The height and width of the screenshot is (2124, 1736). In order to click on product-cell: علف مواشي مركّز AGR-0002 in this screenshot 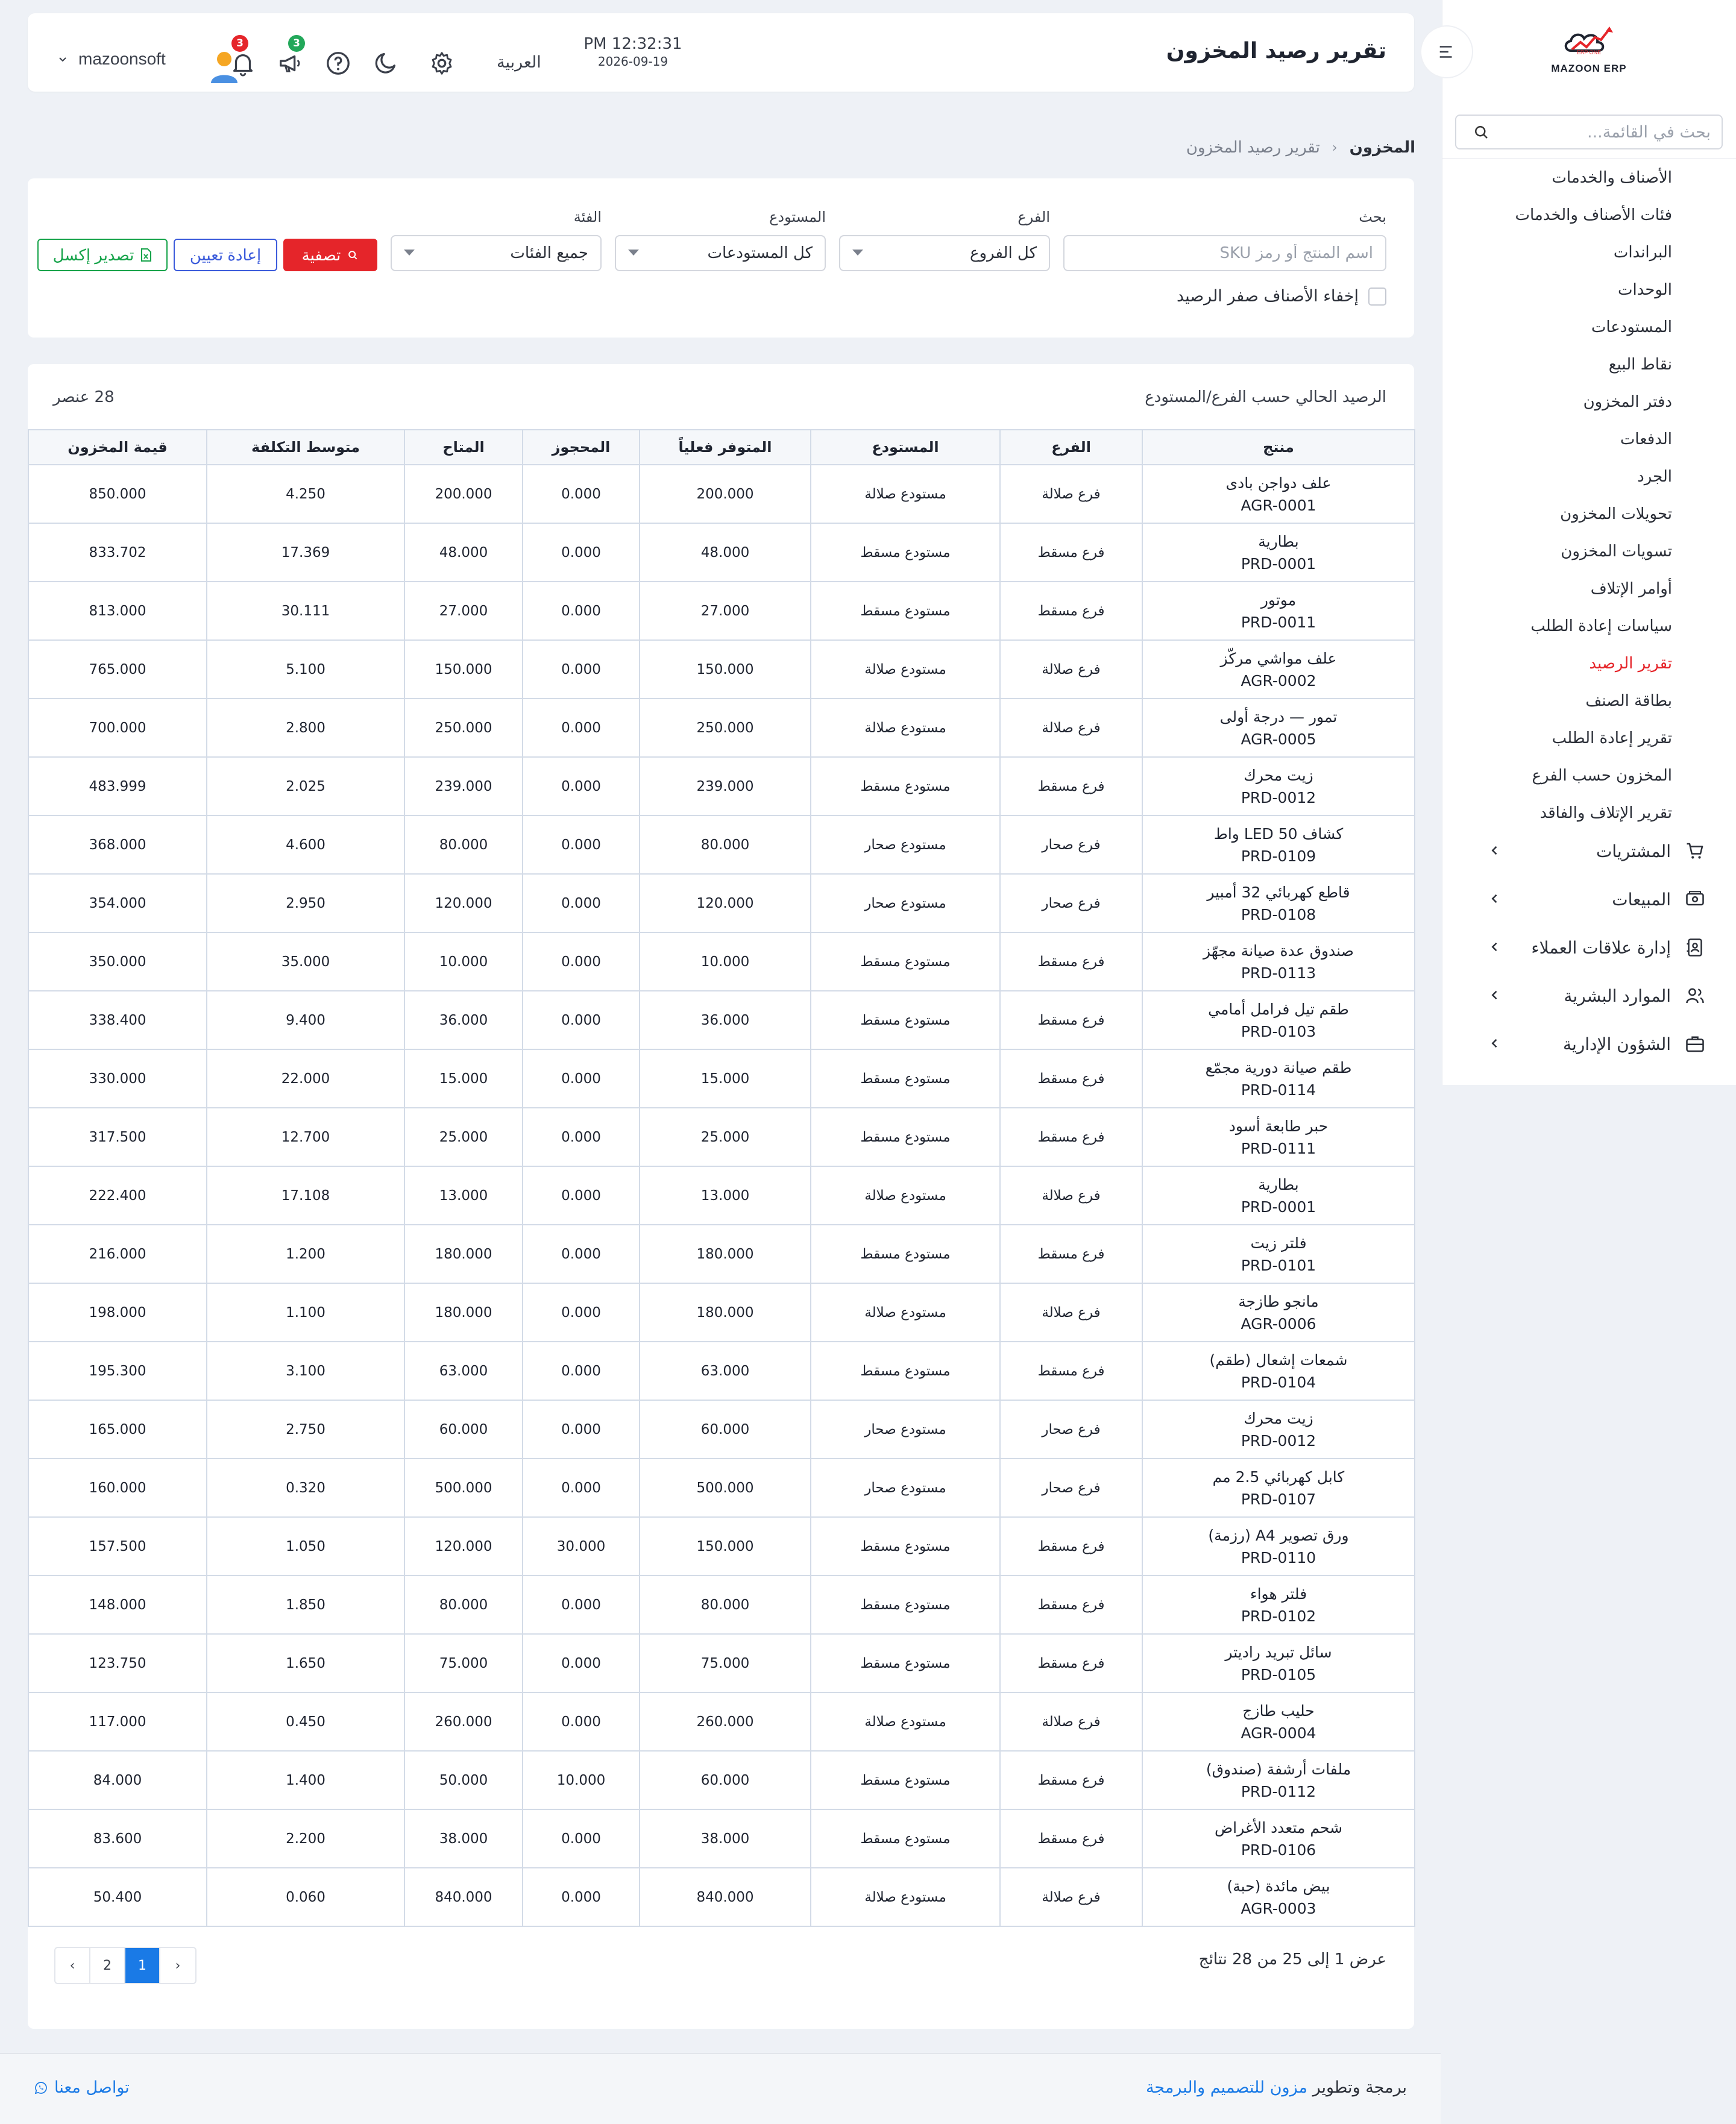, I will do `click(1278, 669)`.